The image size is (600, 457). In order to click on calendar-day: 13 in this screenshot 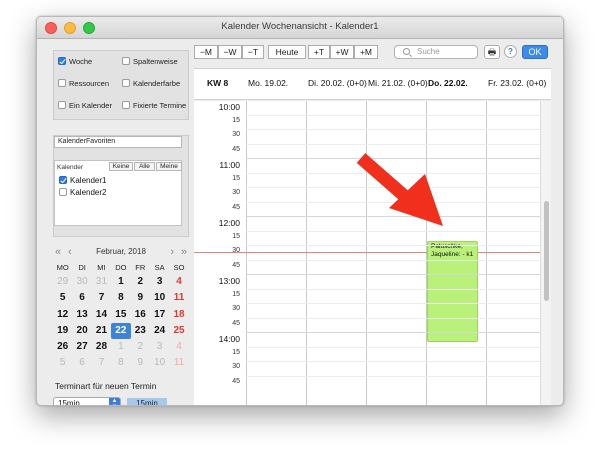, I will do `click(81, 315)`.